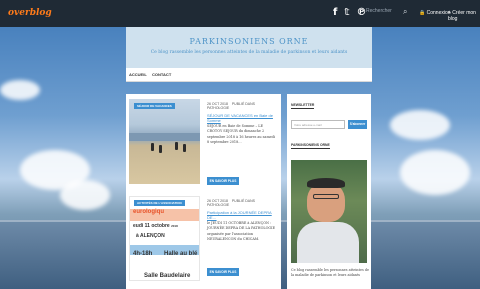 This screenshot has height=289, width=480. What do you see at coordinates (326, 202) in the screenshot?
I see `photo-face` at bounding box center [326, 202].